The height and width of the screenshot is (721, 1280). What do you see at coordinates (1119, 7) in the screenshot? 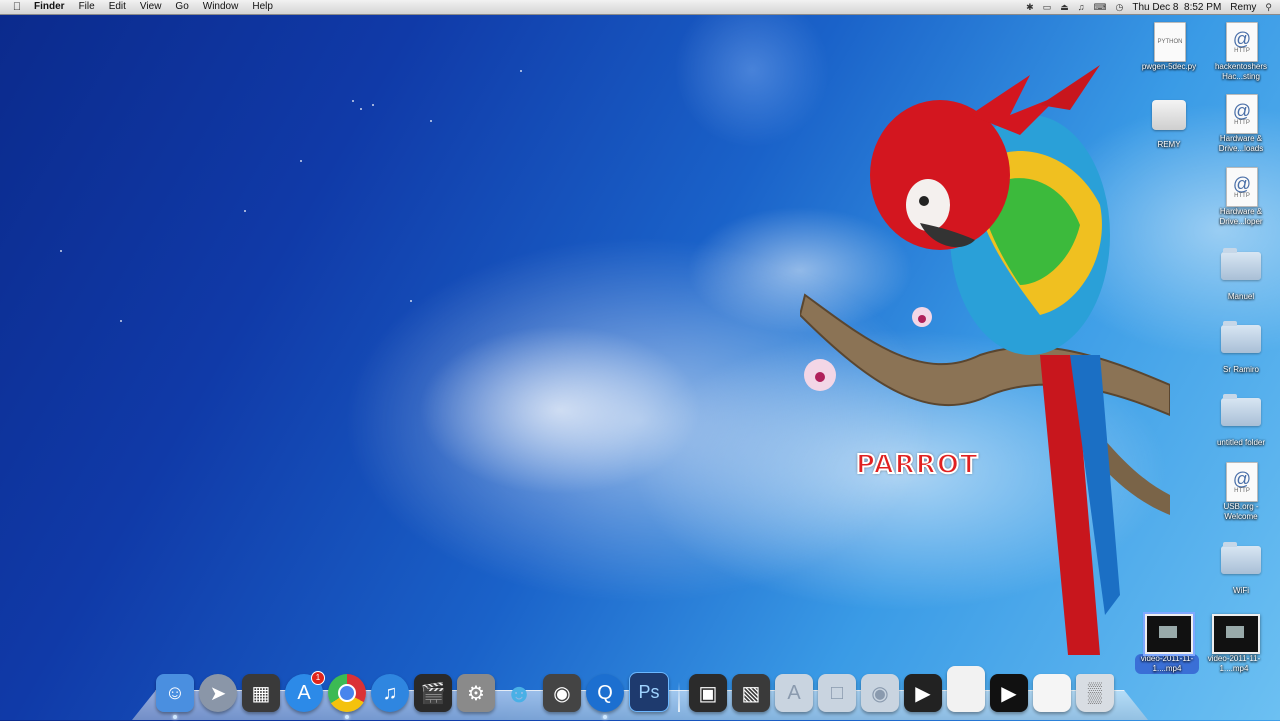
I see `time-machine-icon: ◷` at bounding box center [1119, 7].